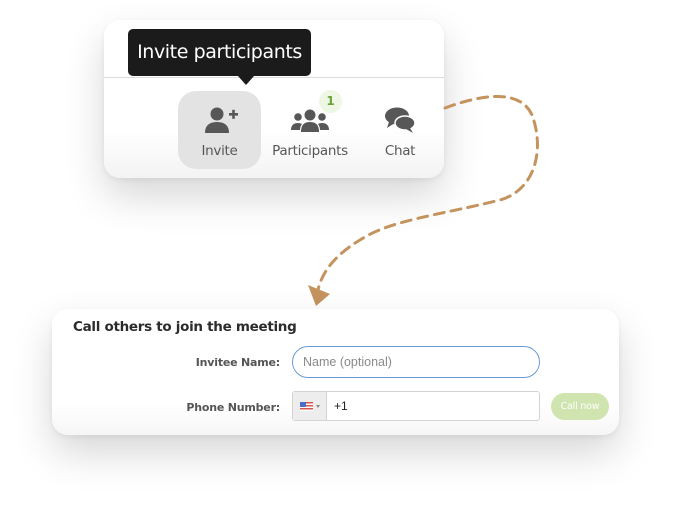 The width and height of the screenshot is (684, 527). Describe the element at coordinates (330, 101) in the screenshot. I see `participants-count-badge: 1` at that location.